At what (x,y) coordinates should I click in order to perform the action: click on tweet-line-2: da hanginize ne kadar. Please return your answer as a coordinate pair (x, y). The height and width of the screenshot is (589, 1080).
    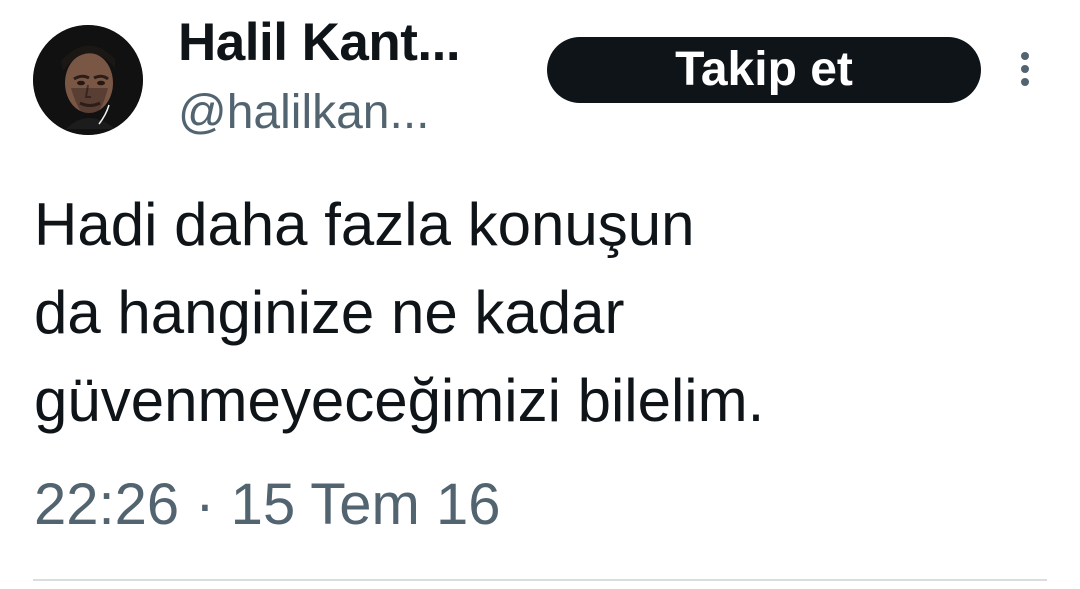
    Looking at the image, I should click on (329, 312).